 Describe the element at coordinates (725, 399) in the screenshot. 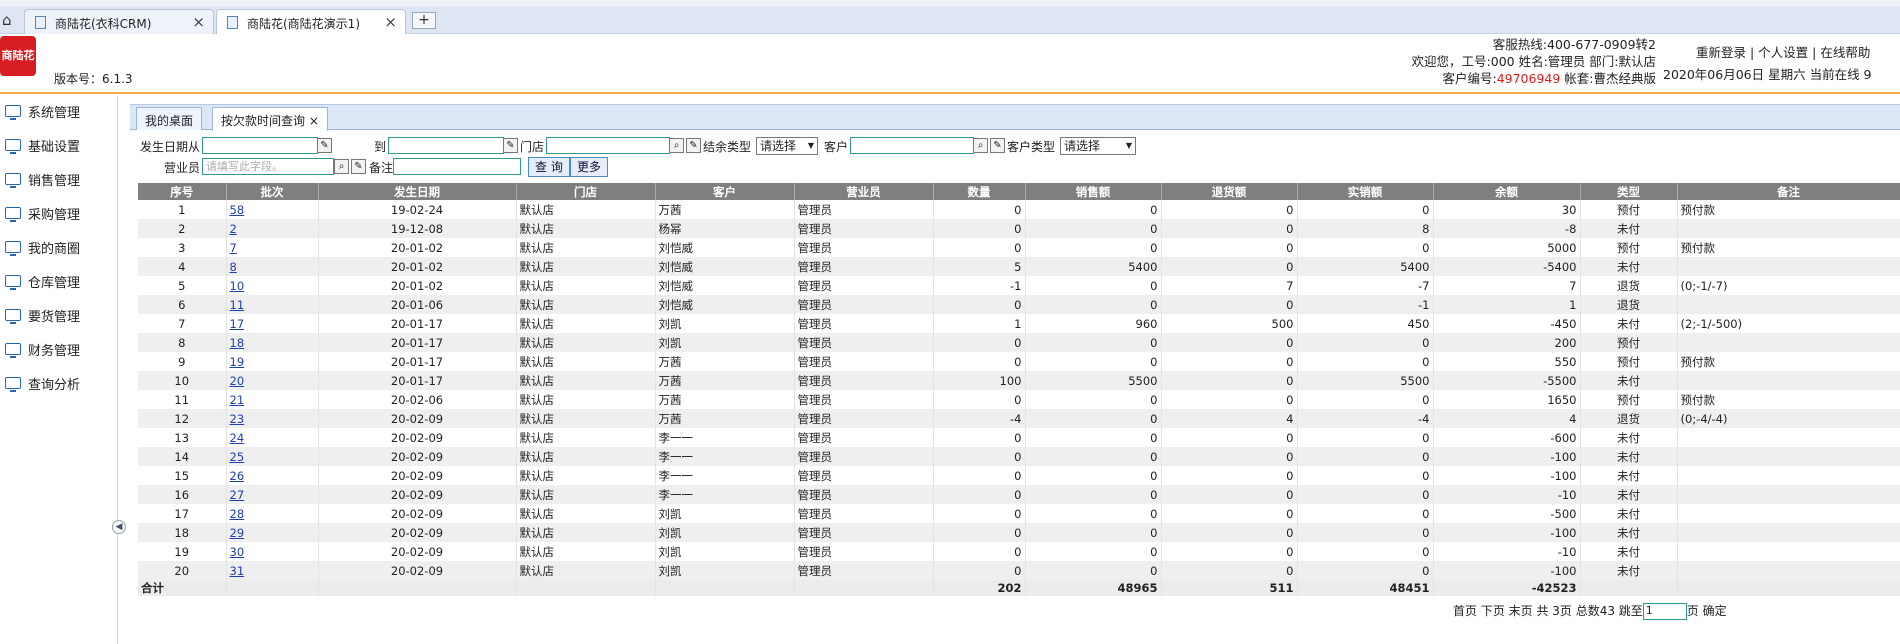

I see `table-cell: 万茜` at that location.